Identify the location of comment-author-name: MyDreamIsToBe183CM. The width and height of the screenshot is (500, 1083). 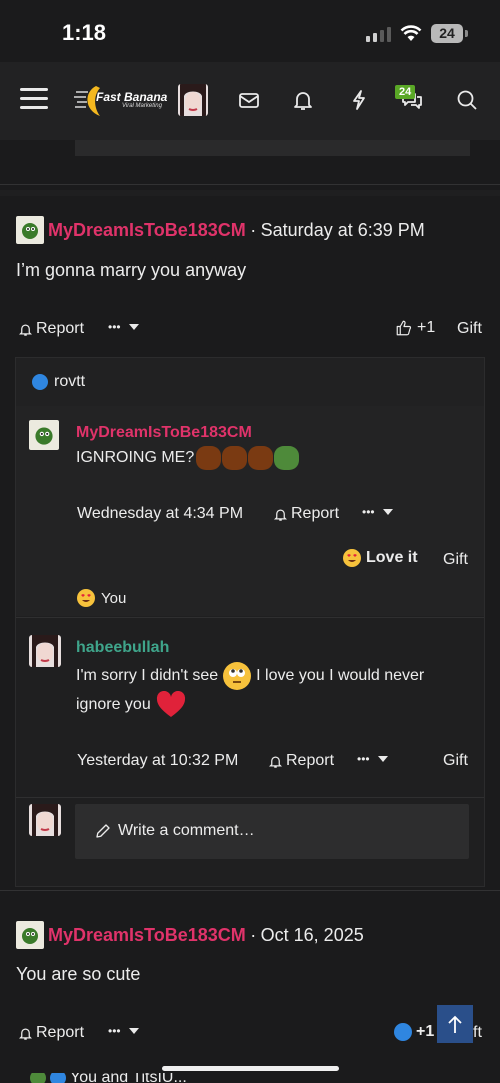
(164, 433).